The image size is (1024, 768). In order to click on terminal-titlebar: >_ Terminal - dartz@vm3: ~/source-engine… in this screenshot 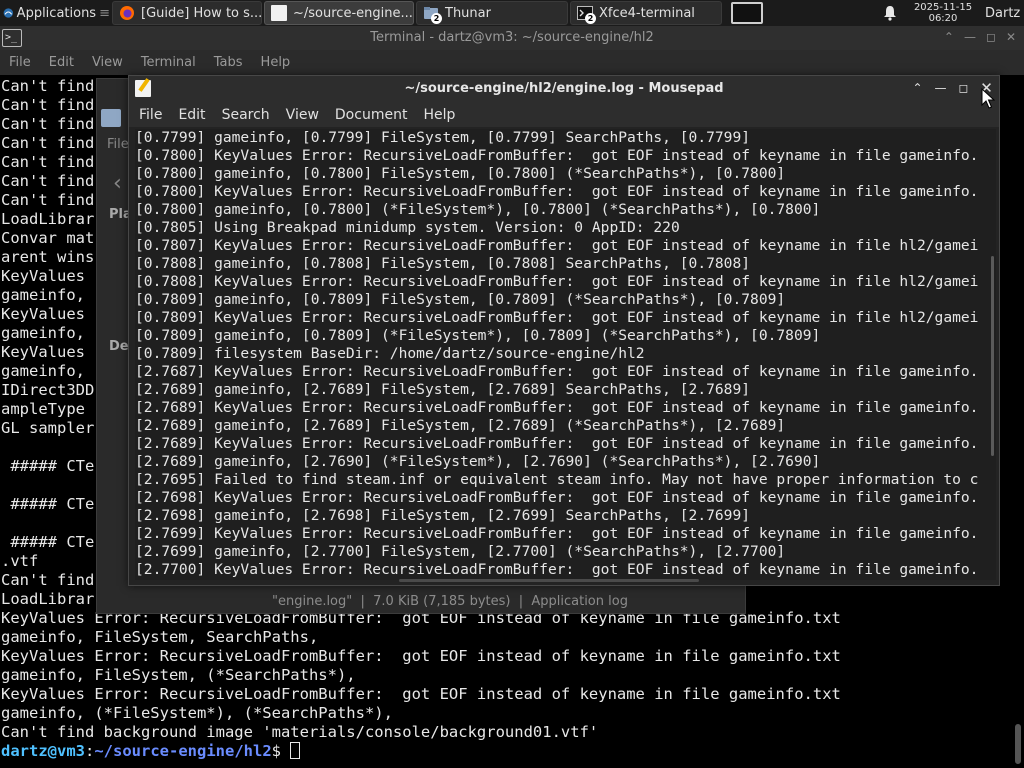, I will do `click(512, 38)`.